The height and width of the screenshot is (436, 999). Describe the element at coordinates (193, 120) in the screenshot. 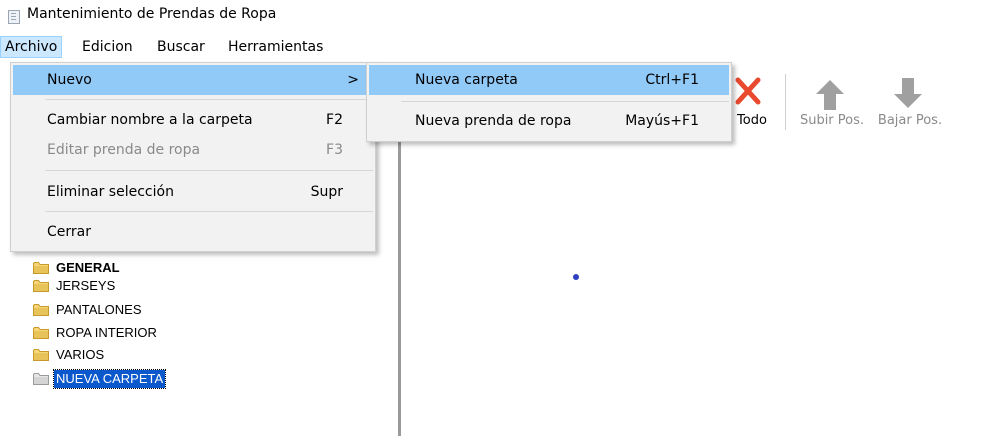

I see `menu-item-cambiar-nombre: Cambiar nombre a la carpeta F2` at that location.